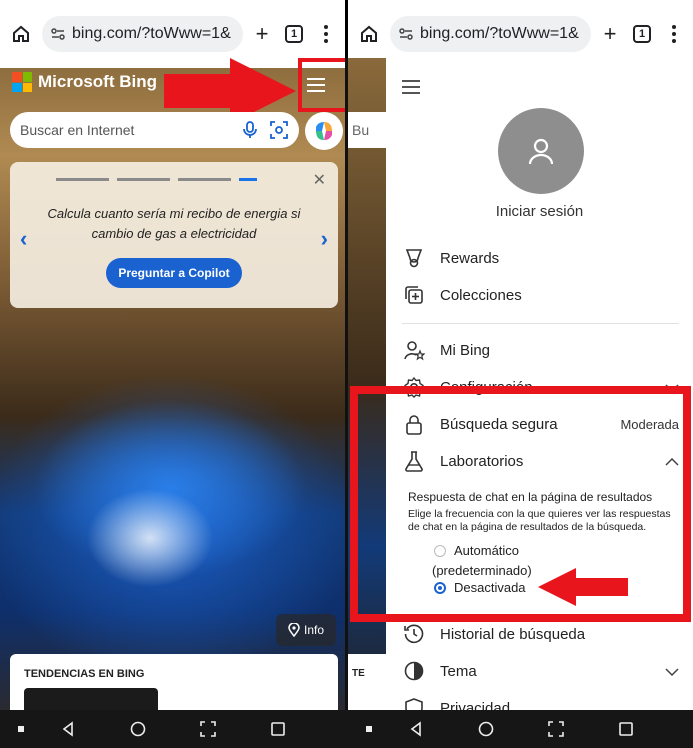  What do you see at coordinates (346, 729) in the screenshot?
I see `android-navigation-bar` at bounding box center [346, 729].